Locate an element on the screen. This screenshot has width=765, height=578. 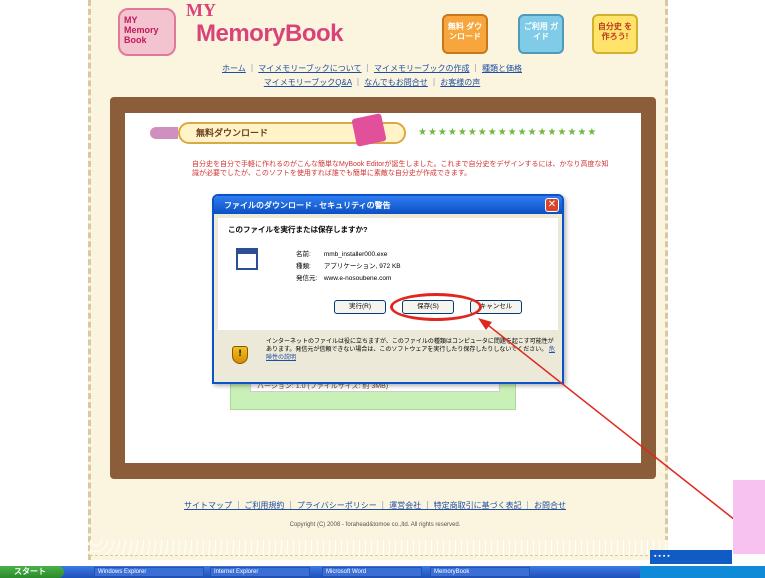
file-type-row: 種類: アプリケーション, 972 KB is located at coordinates (348, 265).